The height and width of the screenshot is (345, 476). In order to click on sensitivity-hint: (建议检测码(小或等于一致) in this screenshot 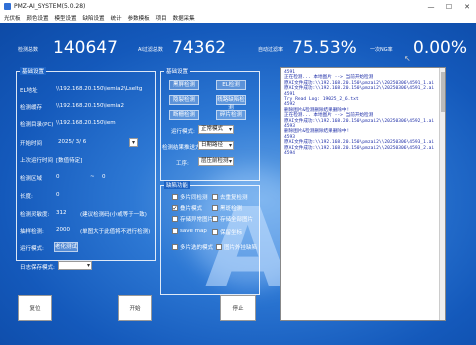, I will do `click(113, 215)`.